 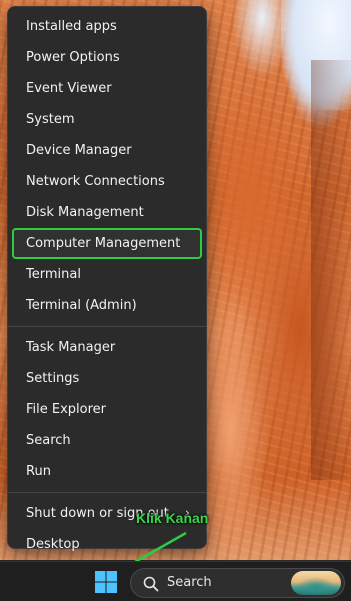 What do you see at coordinates (107, 471) in the screenshot?
I see `menu-item-run: Run` at bounding box center [107, 471].